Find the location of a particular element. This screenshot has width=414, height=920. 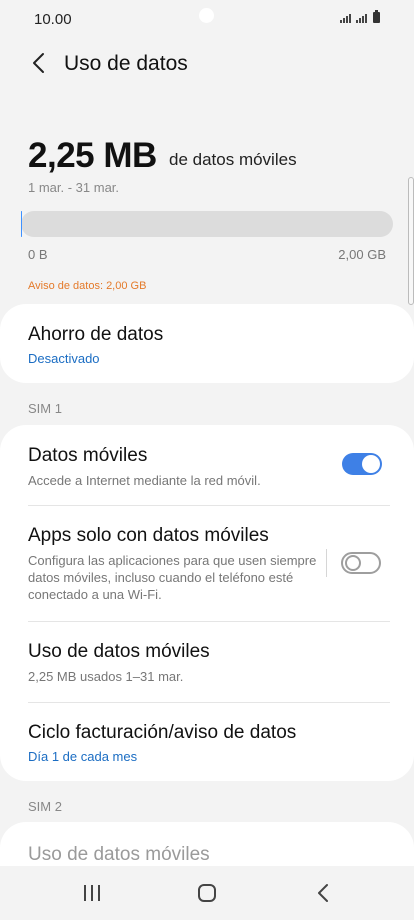

mobile-data-usage-subtitle: 2,25 MB usados 1–31 mar. is located at coordinates (106, 676).